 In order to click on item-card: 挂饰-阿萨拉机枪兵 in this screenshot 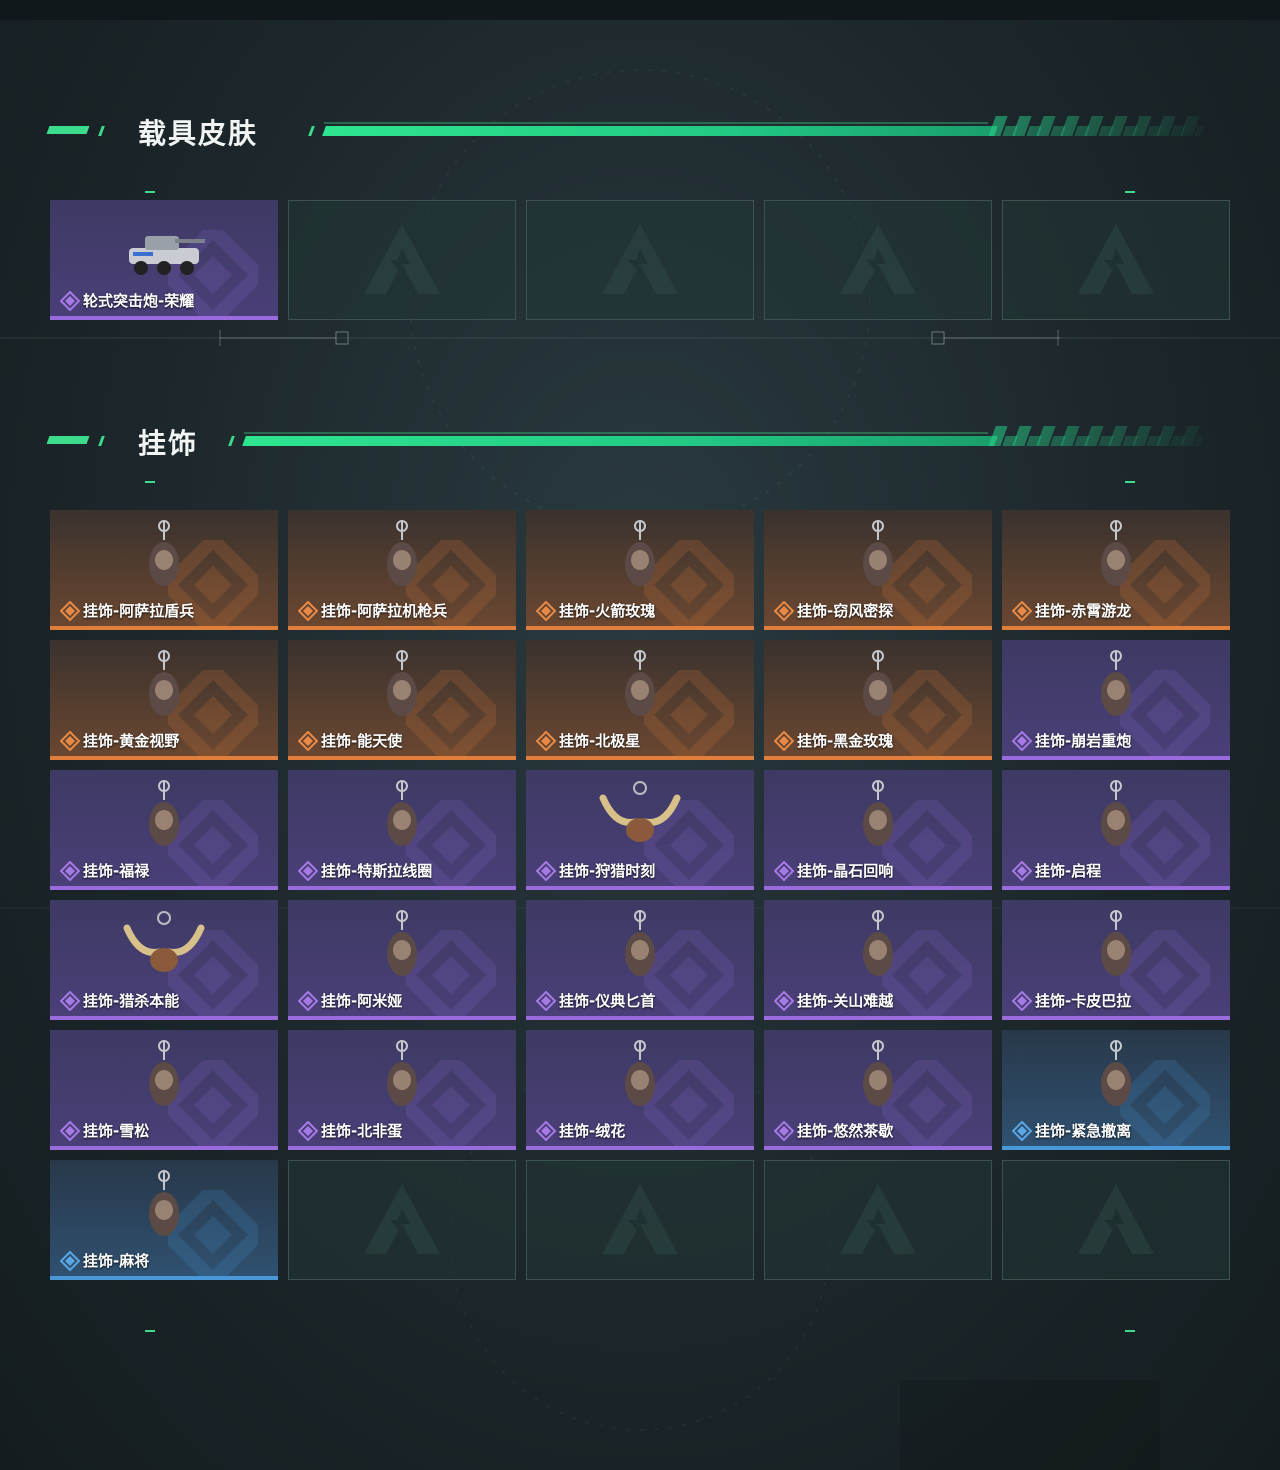, I will do `click(402, 570)`.